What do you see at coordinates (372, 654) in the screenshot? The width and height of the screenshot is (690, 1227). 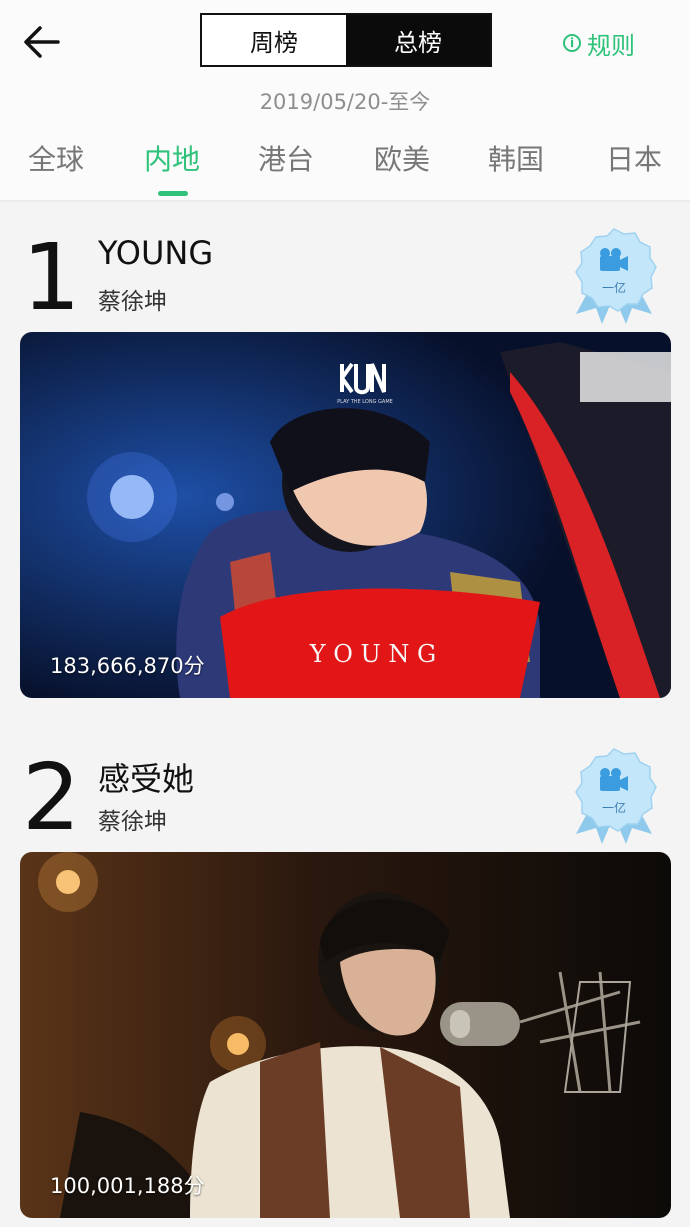 I see `cover-title: Y O U N G` at bounding box center [372, 654].